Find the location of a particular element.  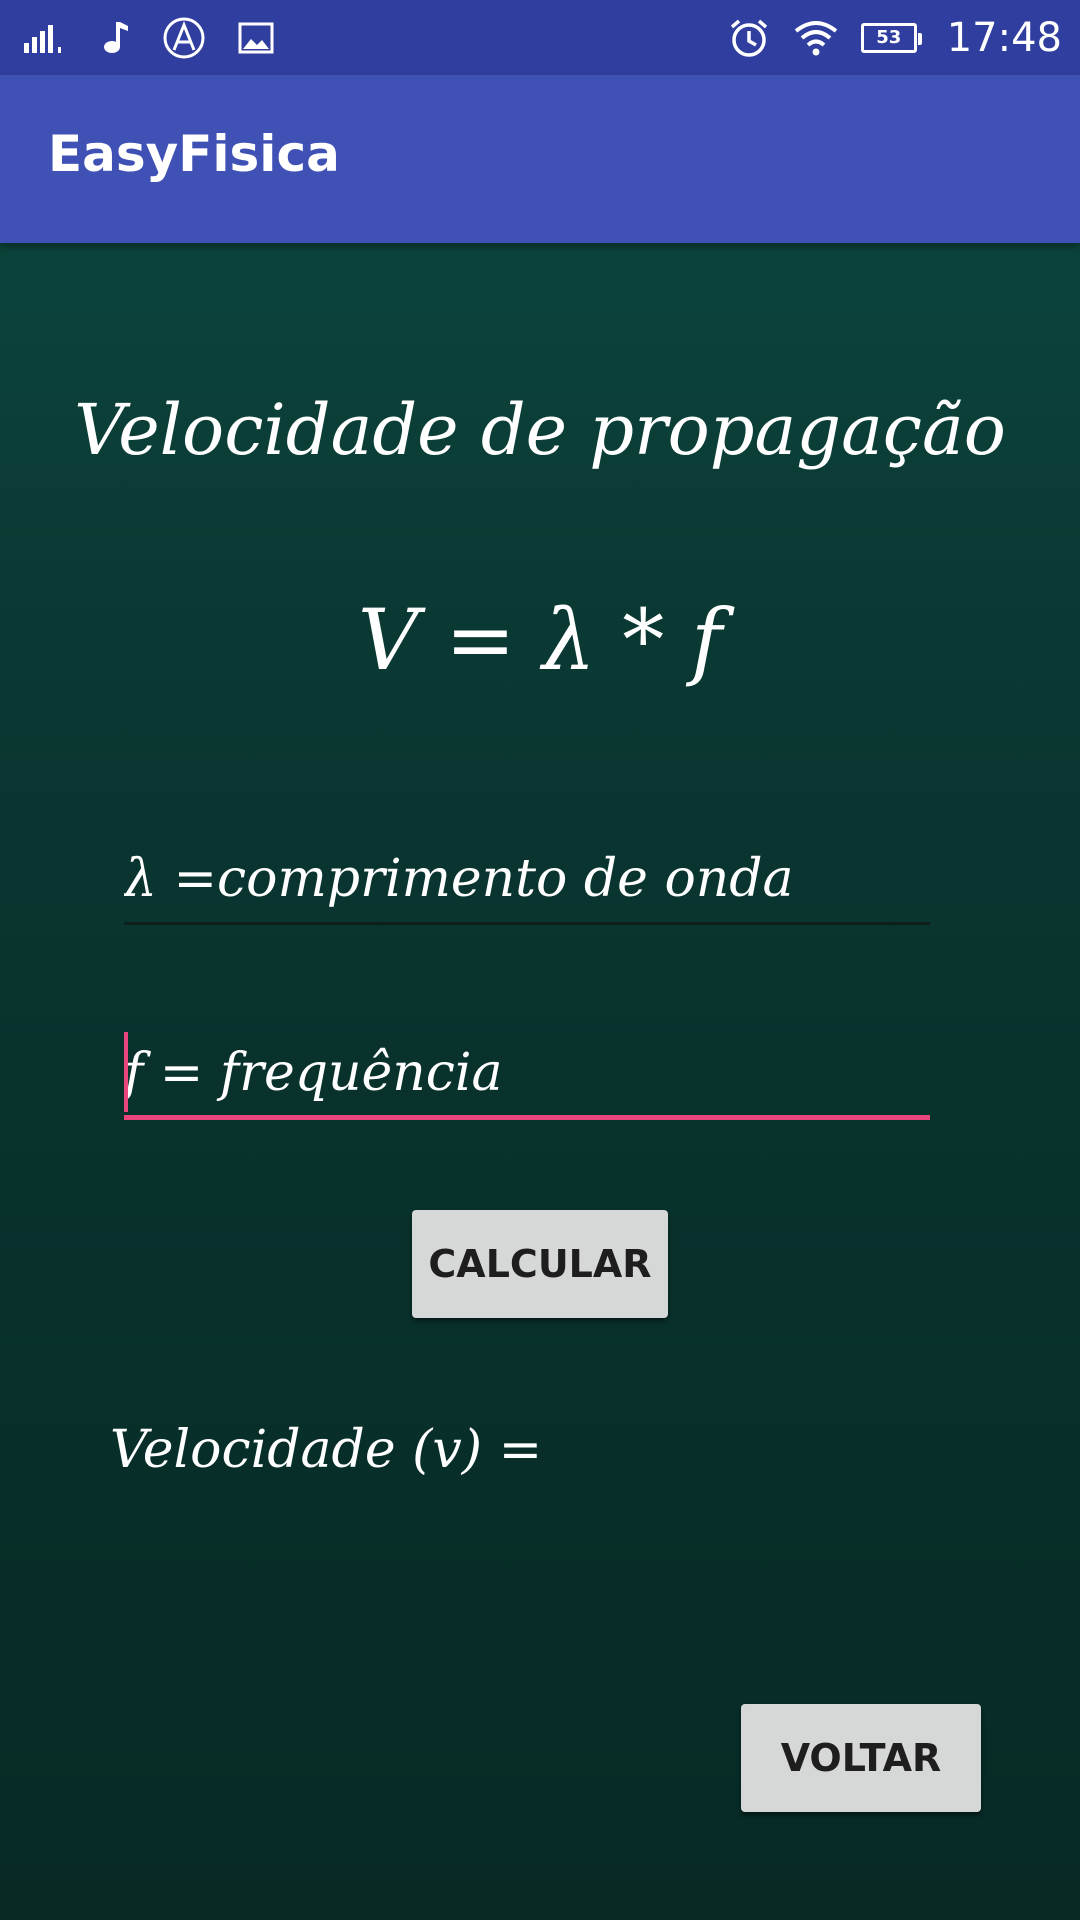

formula-text: V = λ * f is located at coordinates (540, 640).